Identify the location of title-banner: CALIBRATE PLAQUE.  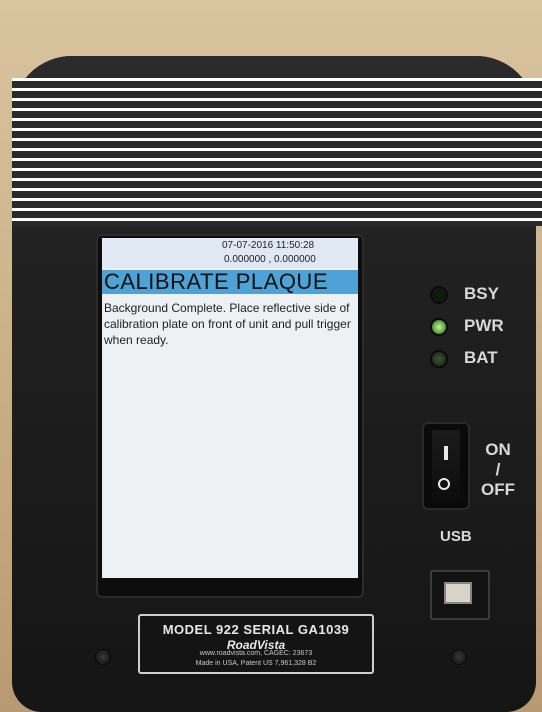
(230, 282).